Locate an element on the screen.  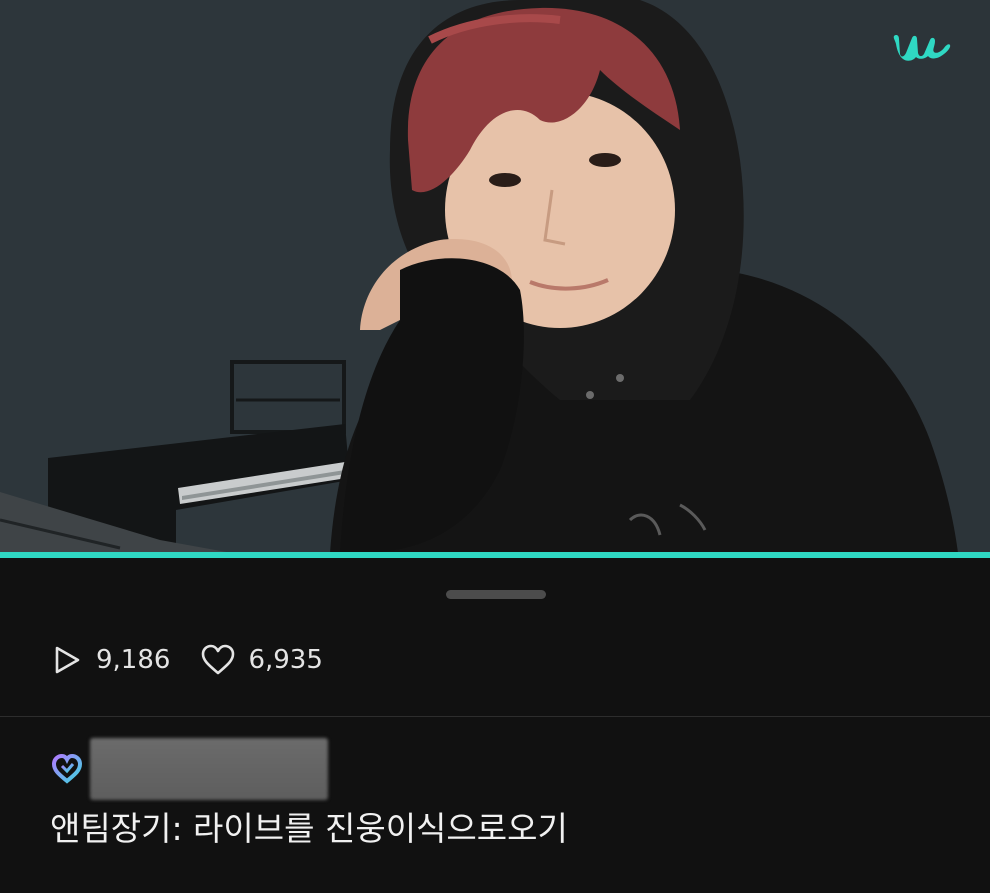
weverse-logo-icon is located at coordinates (922, 48).